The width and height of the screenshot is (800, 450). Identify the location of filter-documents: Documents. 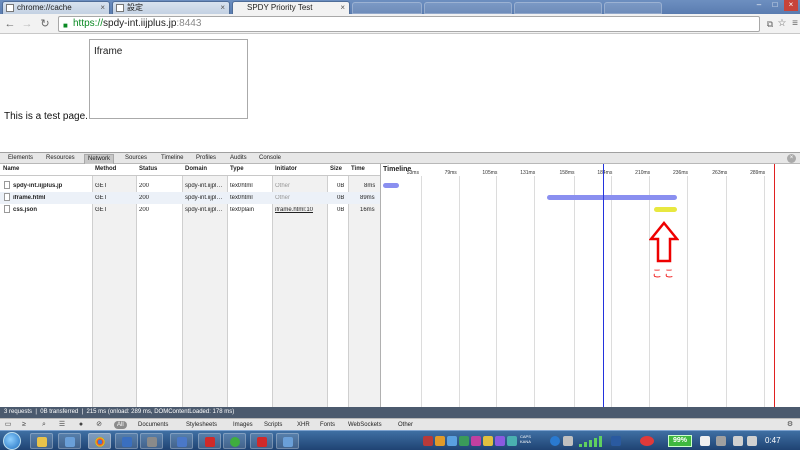
(153, 425).